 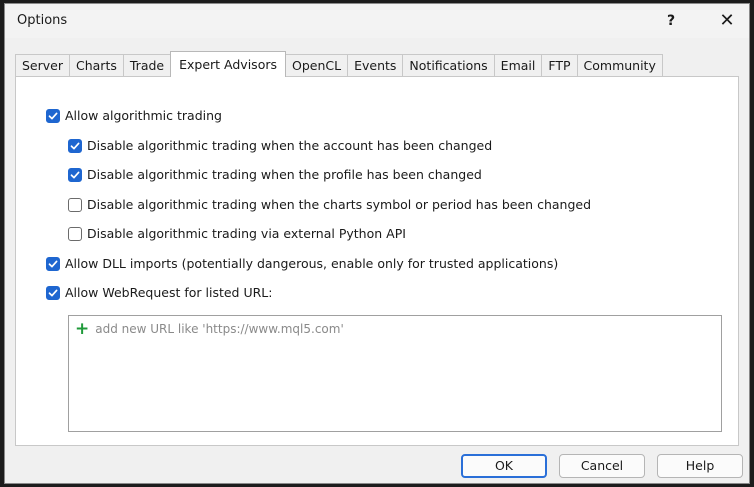 I want to click on cancel-button: Cancel, so click(x=602, y=466).